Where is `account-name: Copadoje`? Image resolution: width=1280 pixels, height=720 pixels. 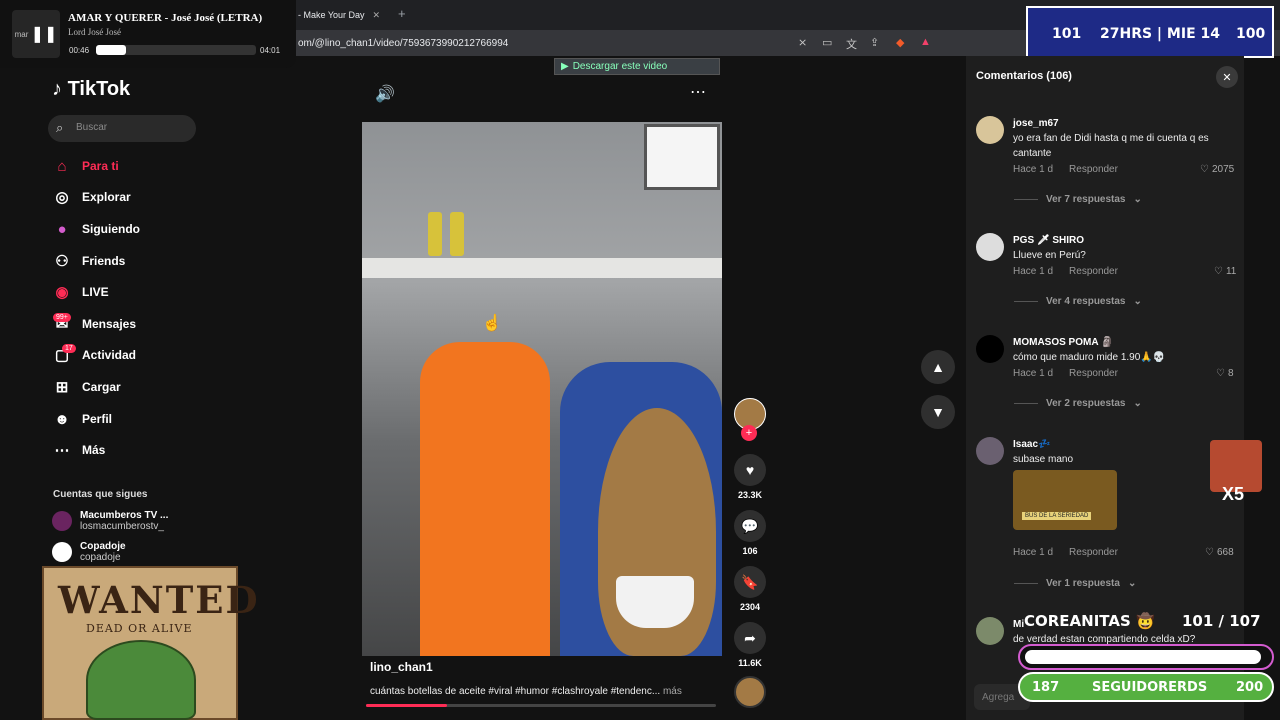 account-name: Copadoje is located at coordinates (103, 546).